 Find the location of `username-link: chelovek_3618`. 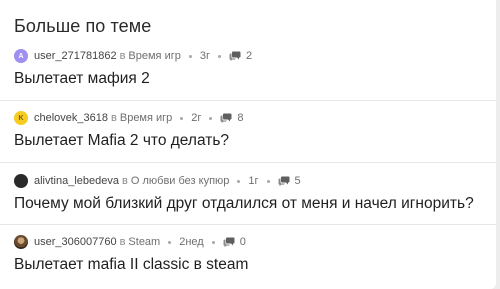

username-link: chelovek_3618 is located at coordinates (71, 118).